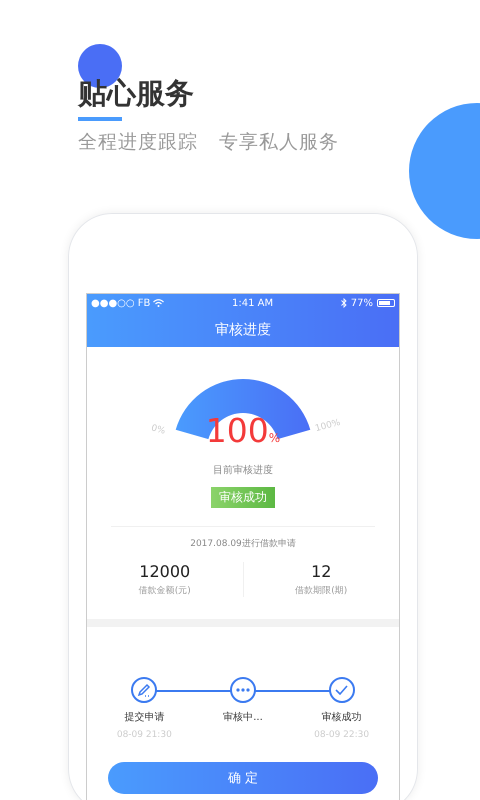  I want to click on step-label: 提交申请, so click(144, 717).